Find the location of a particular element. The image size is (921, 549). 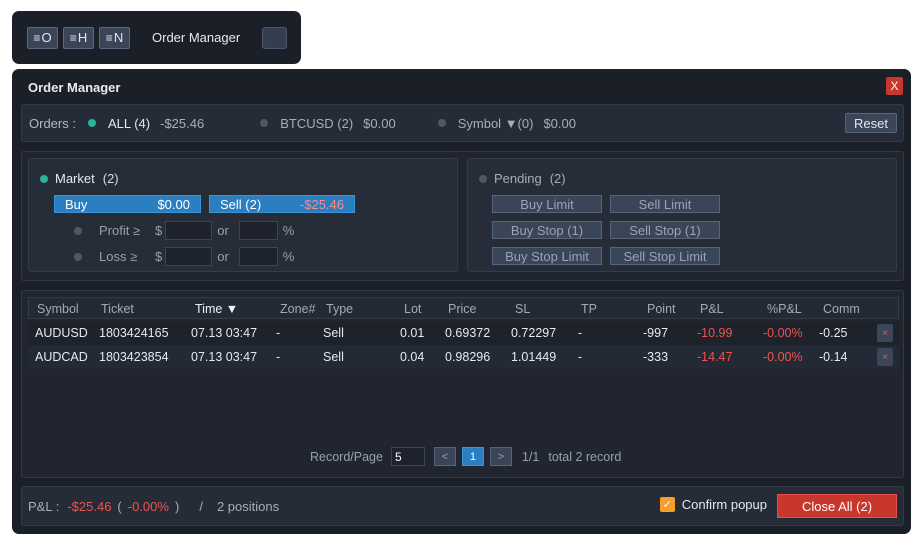

filter-symbol: Symbol ▼(0) $0.00 is located at coordinates (506, 123).